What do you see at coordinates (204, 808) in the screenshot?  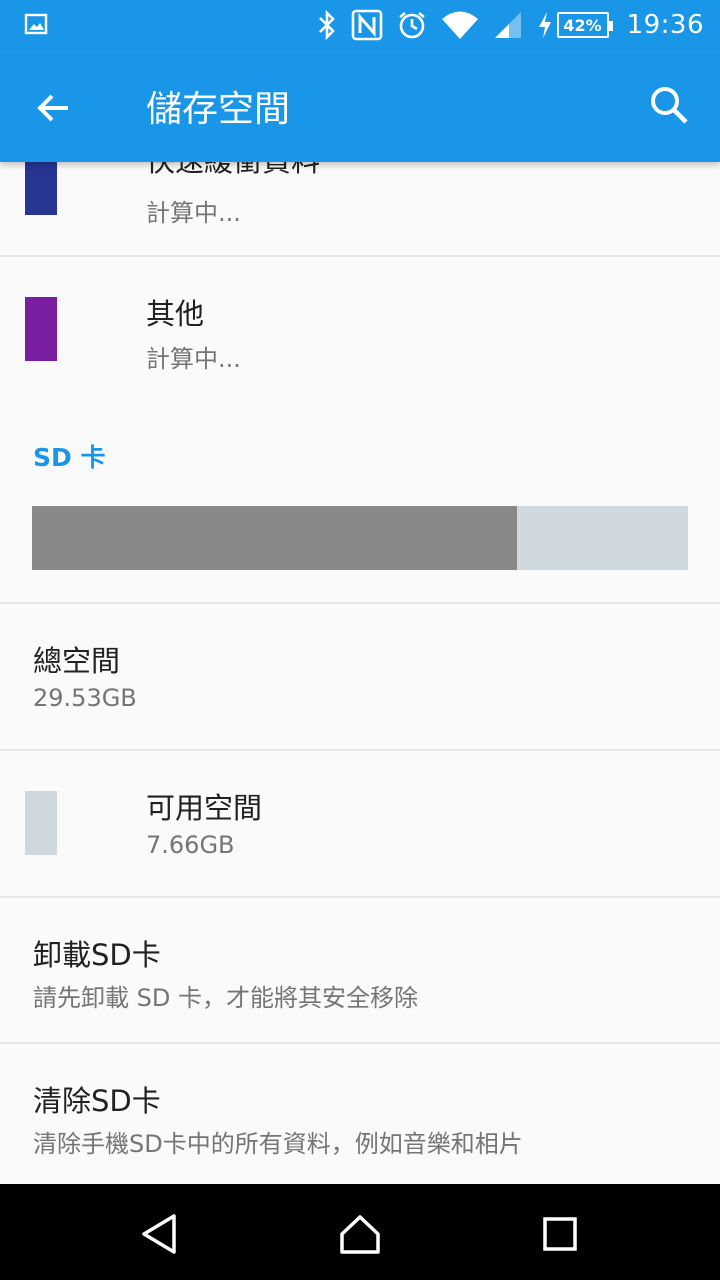 I see `available-space-title: 可用空間` at bounding box center [204, 808].